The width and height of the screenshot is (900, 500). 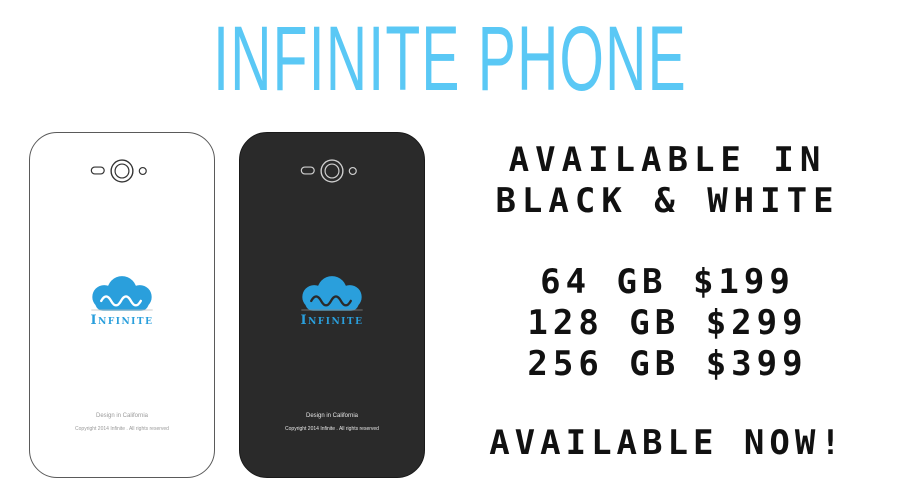 What do you see at coordinates (450, 59) in the screenshot?
I see `headline: INFINITE PHONE` at bounding box center [450, 59].